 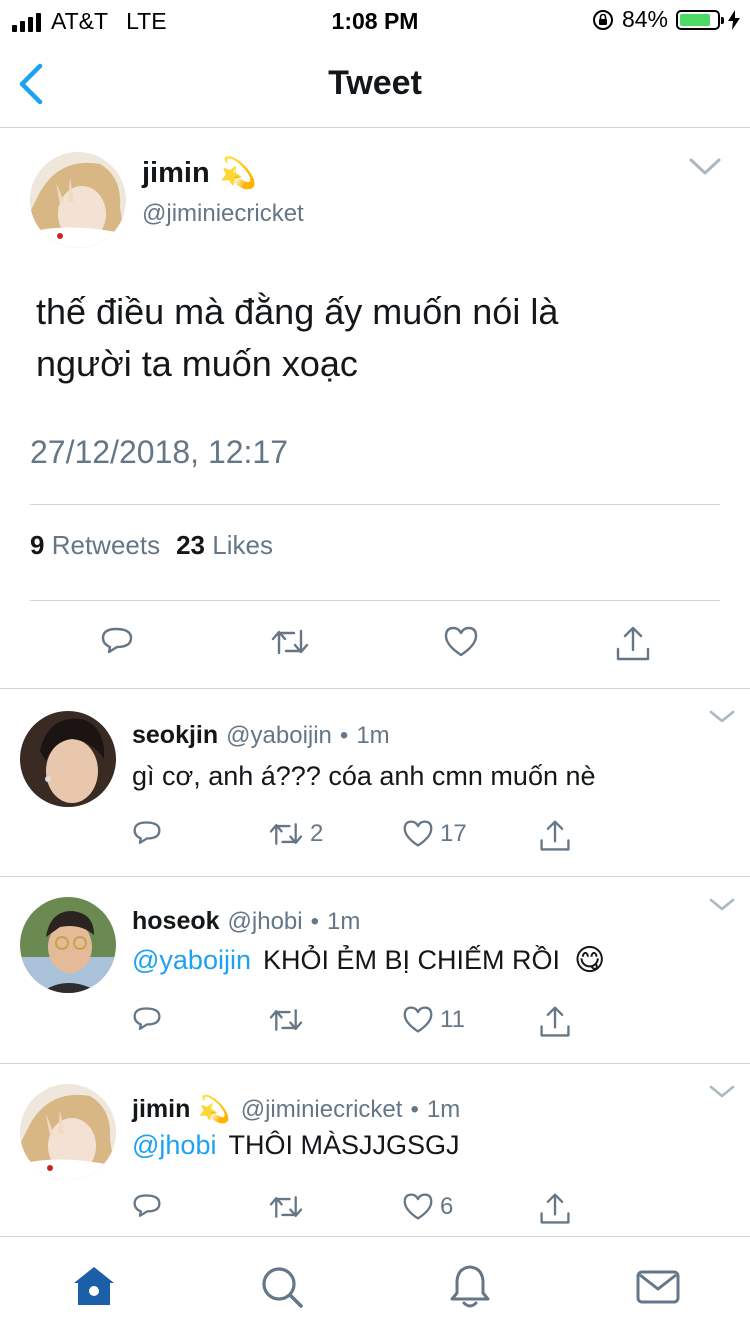 What do you see at coordinates (590, 960) in the screenshot?
I see `yum-emoji: 😋` at bounding box center [590, 960].